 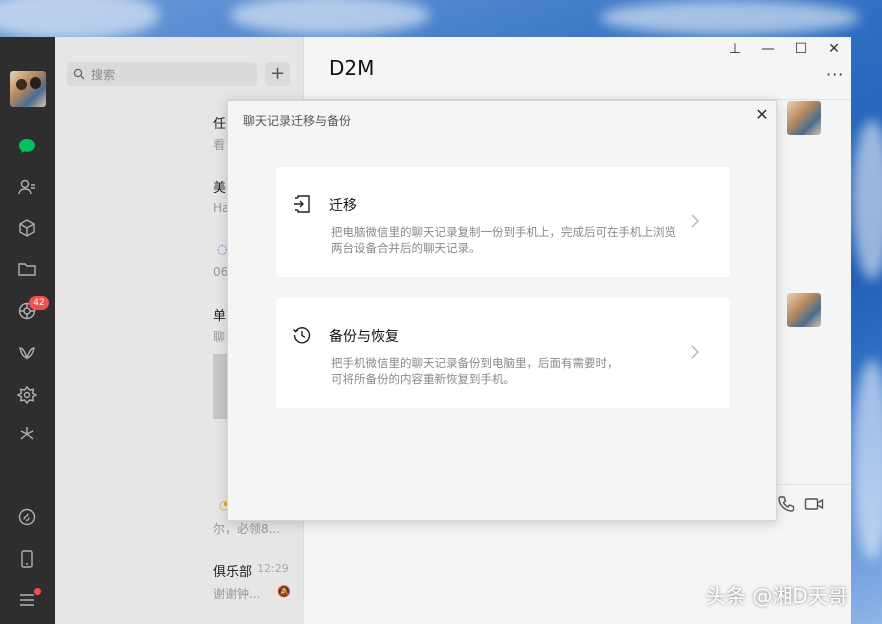 What do you see at coordinates (277, 74) in the screenshot?
I see `add-chat-button: +` at bounding box center [277, 74].